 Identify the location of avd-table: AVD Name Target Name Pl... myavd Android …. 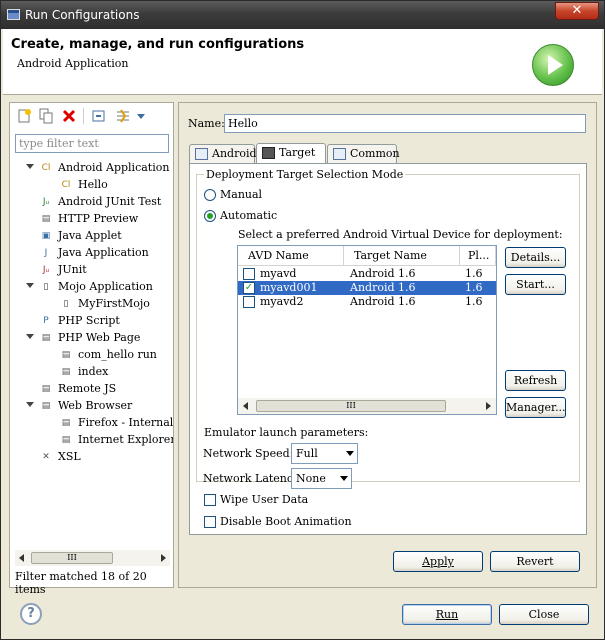
(367, 330).